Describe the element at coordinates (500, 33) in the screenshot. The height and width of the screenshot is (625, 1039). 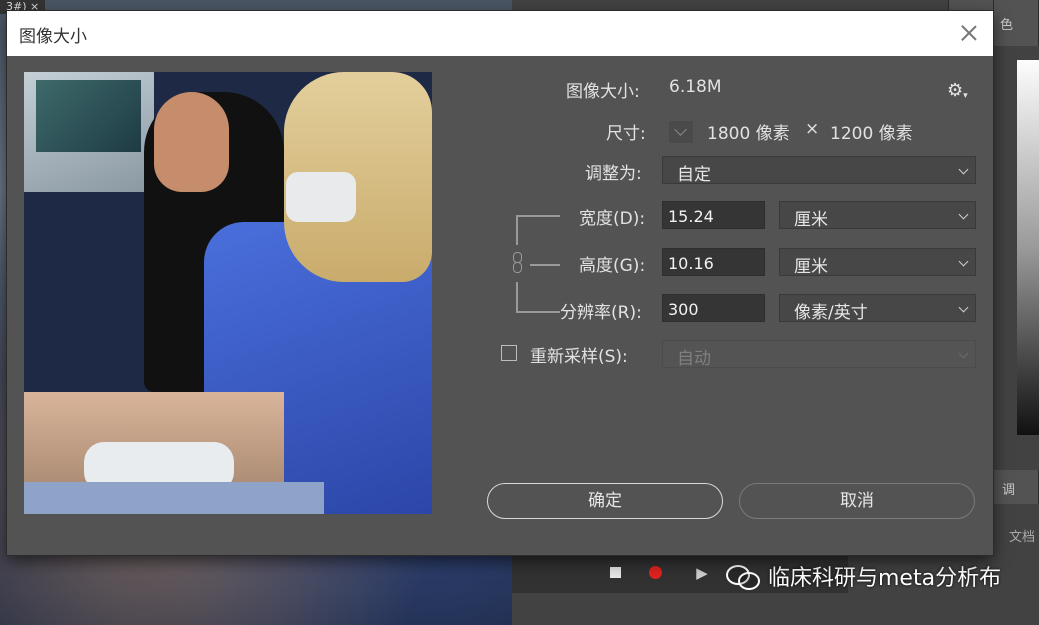
I see `dialog-titlebar: 图像大小` at that location.